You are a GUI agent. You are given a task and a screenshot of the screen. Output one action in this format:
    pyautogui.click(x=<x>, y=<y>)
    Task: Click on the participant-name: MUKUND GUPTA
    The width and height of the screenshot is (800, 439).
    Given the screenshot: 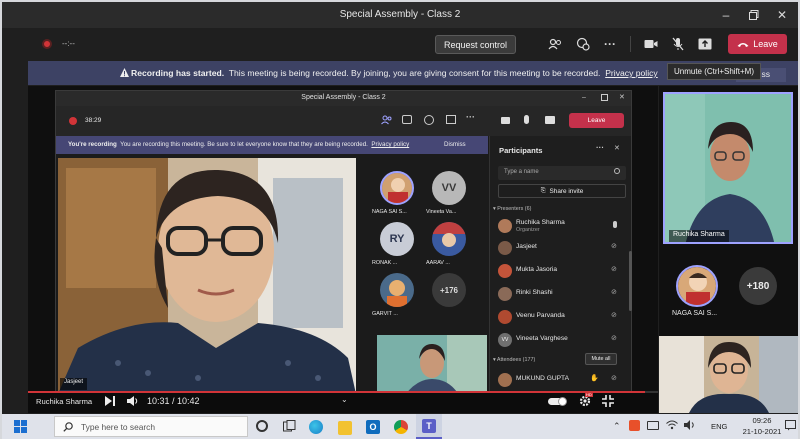 What is the action you would take?
    pyautogui.click(x=542, y=378)
    